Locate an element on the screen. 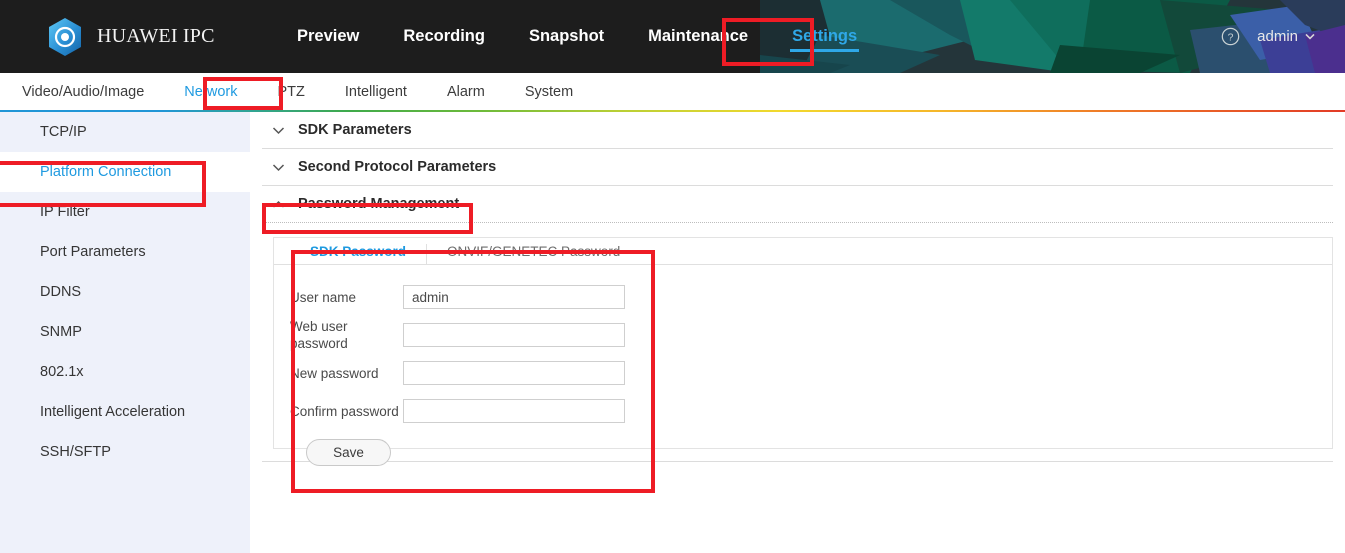 The width and height of the screenshot is (1345, 553). subnav-item-network: Network is located at coordinates (210, 92).